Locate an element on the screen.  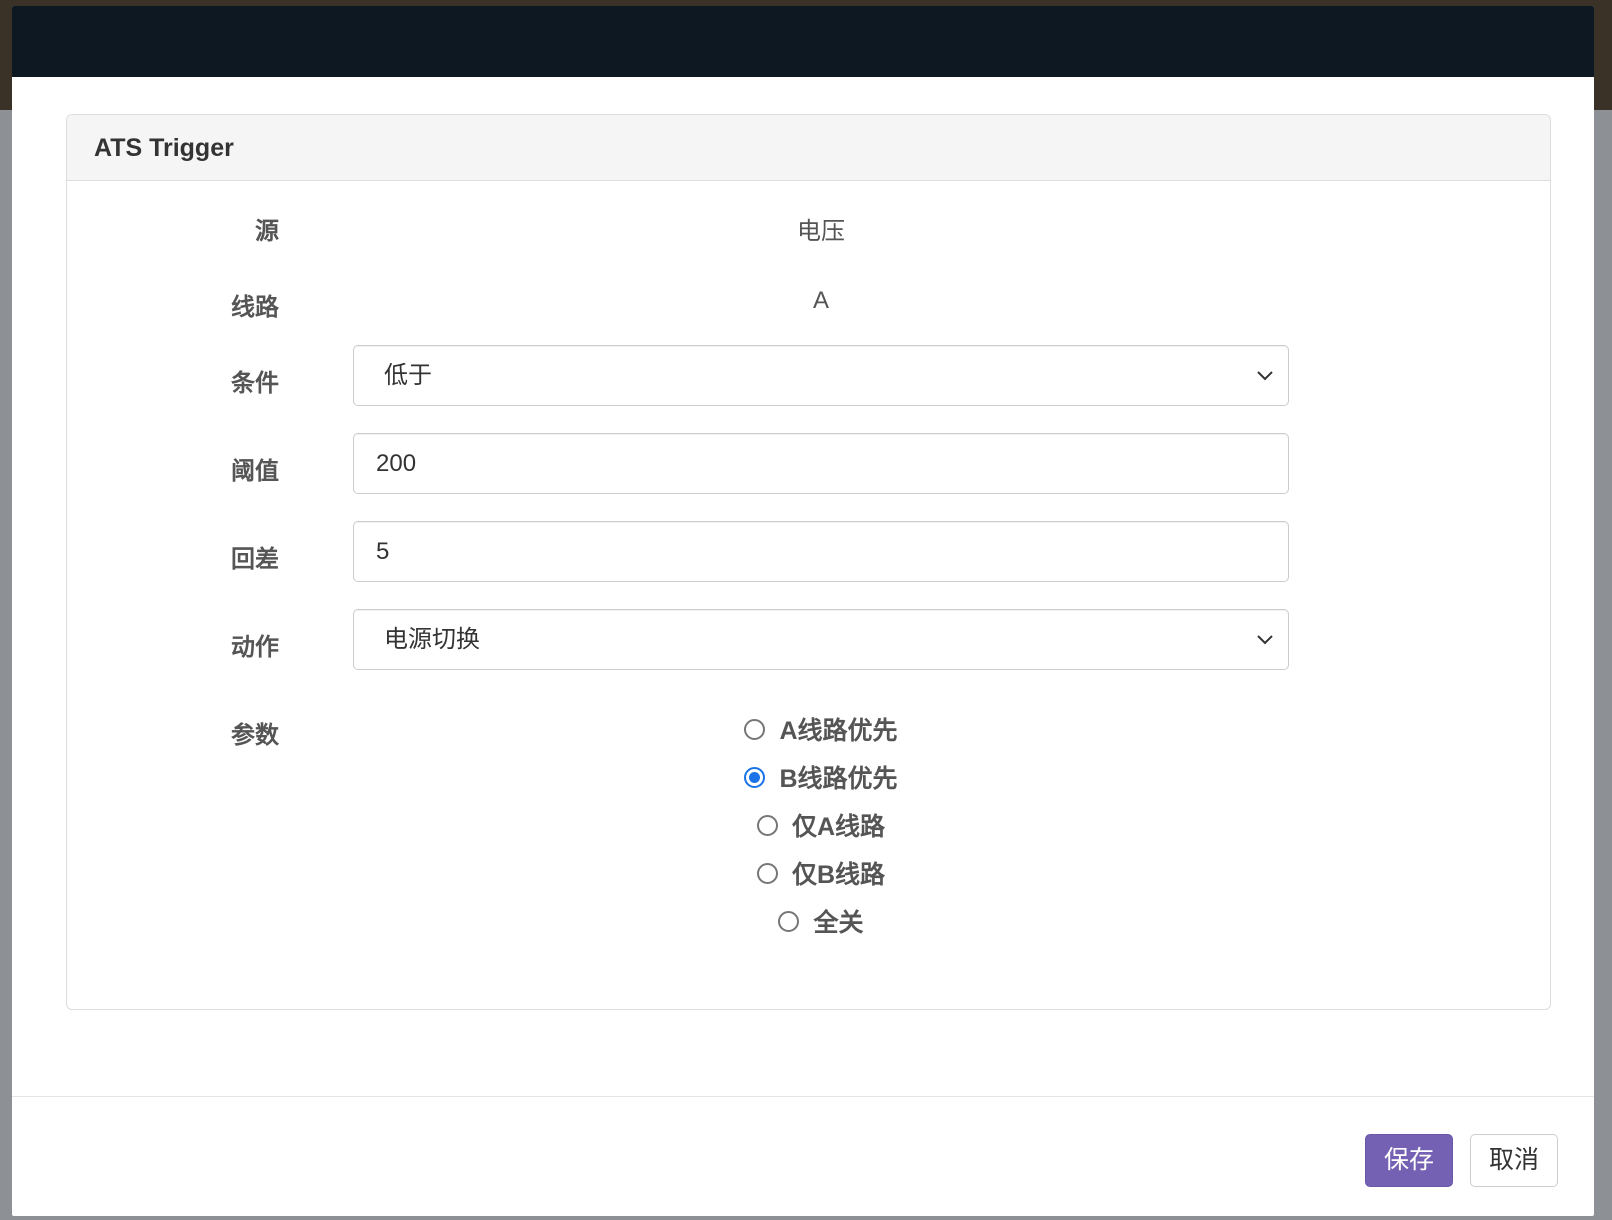
modal-footer-divider is located at coordinates (803, 1096).